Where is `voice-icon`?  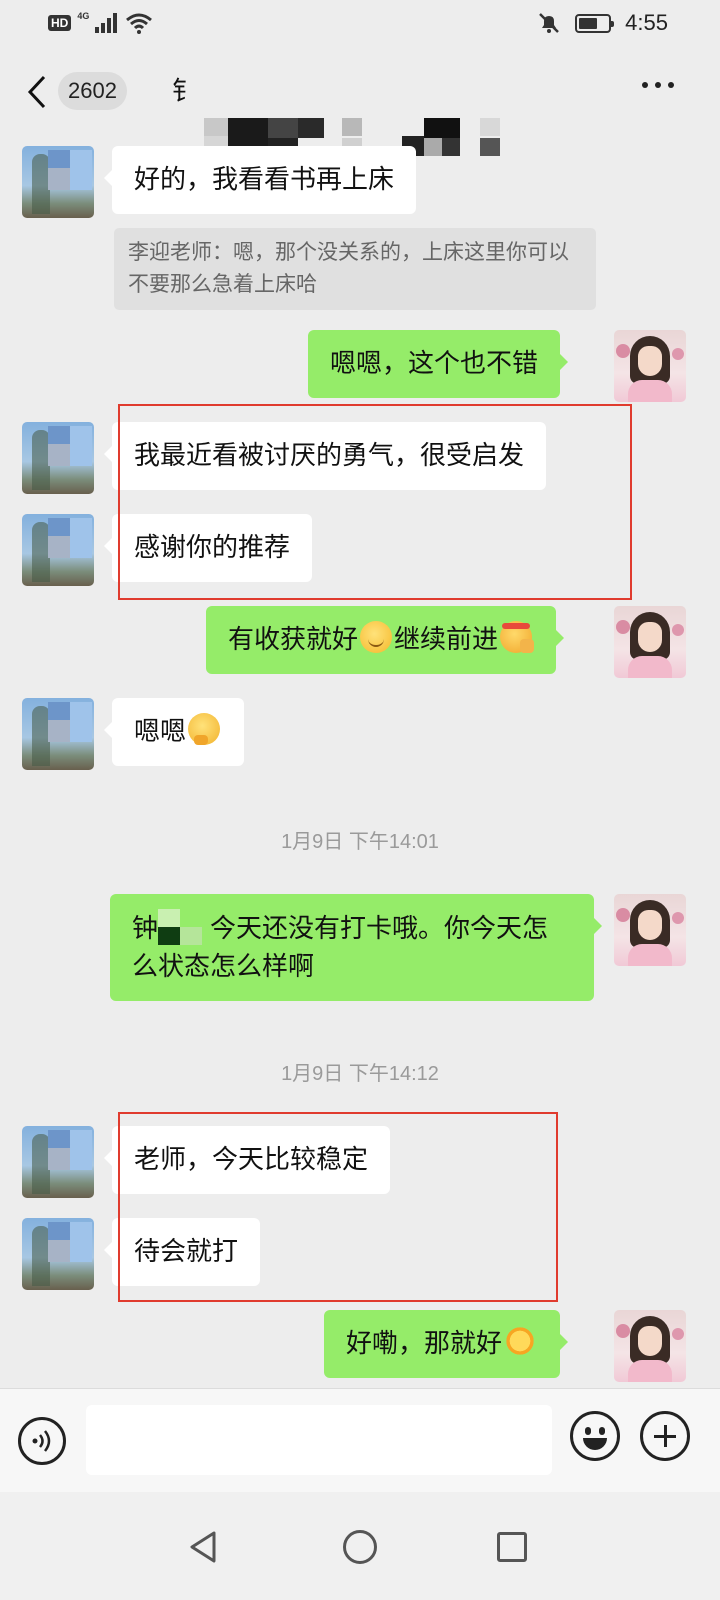
voice-icon is located at coordinates (41, 1441).